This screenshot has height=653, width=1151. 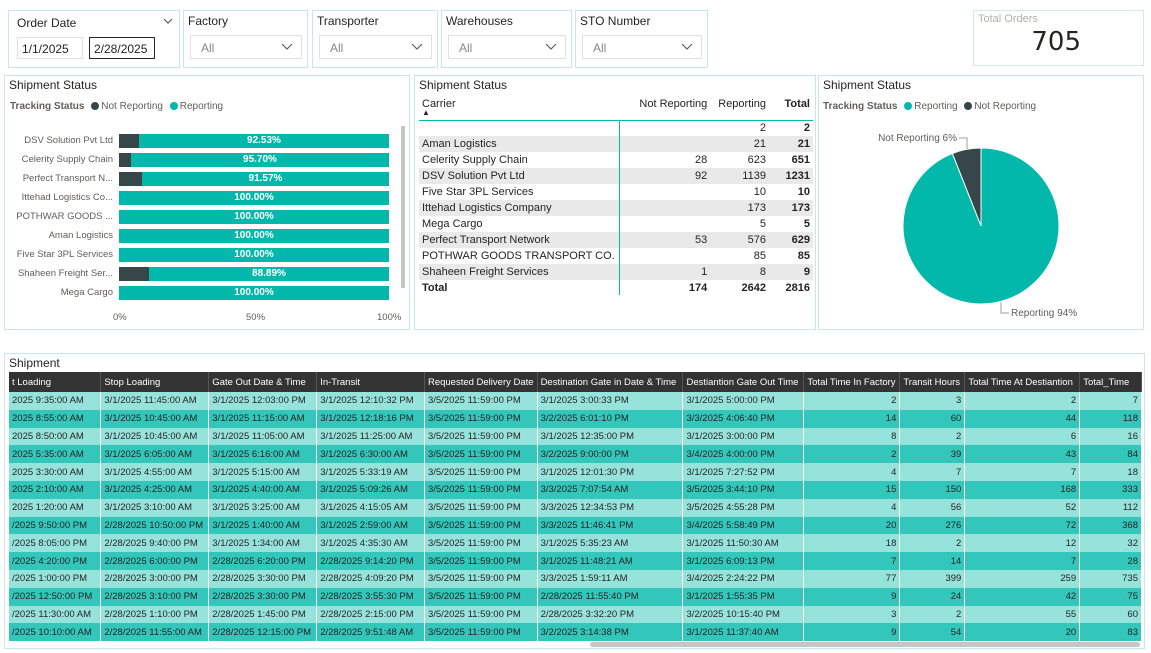 I want to click on start-date-input: 1/1/2025, so click(x=50, y=48).